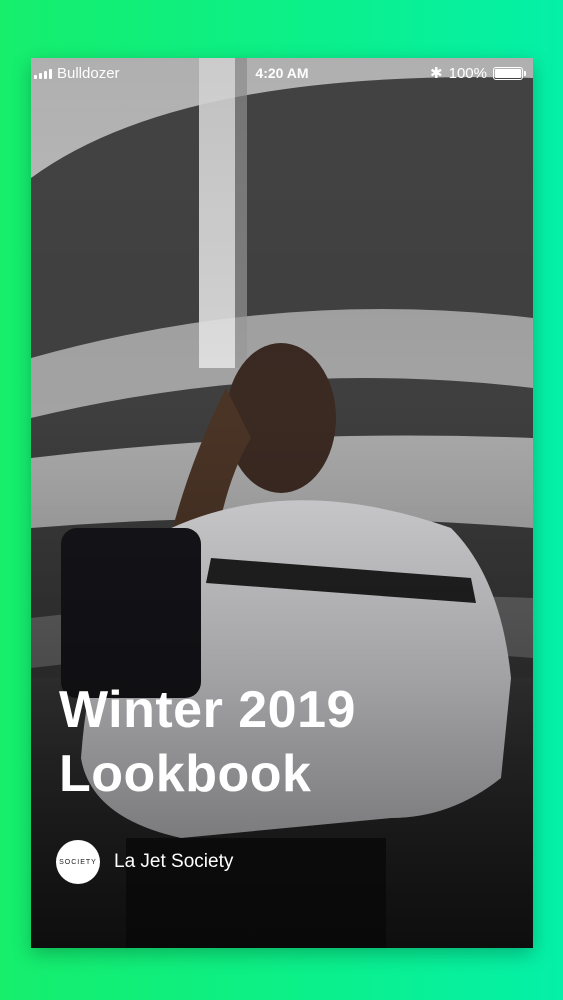 This screenshot has height=1000, width=563. Describe the element at coordinates (88, 73) in the screenshot. I see `carrier-name: Bulldozer` at that location.